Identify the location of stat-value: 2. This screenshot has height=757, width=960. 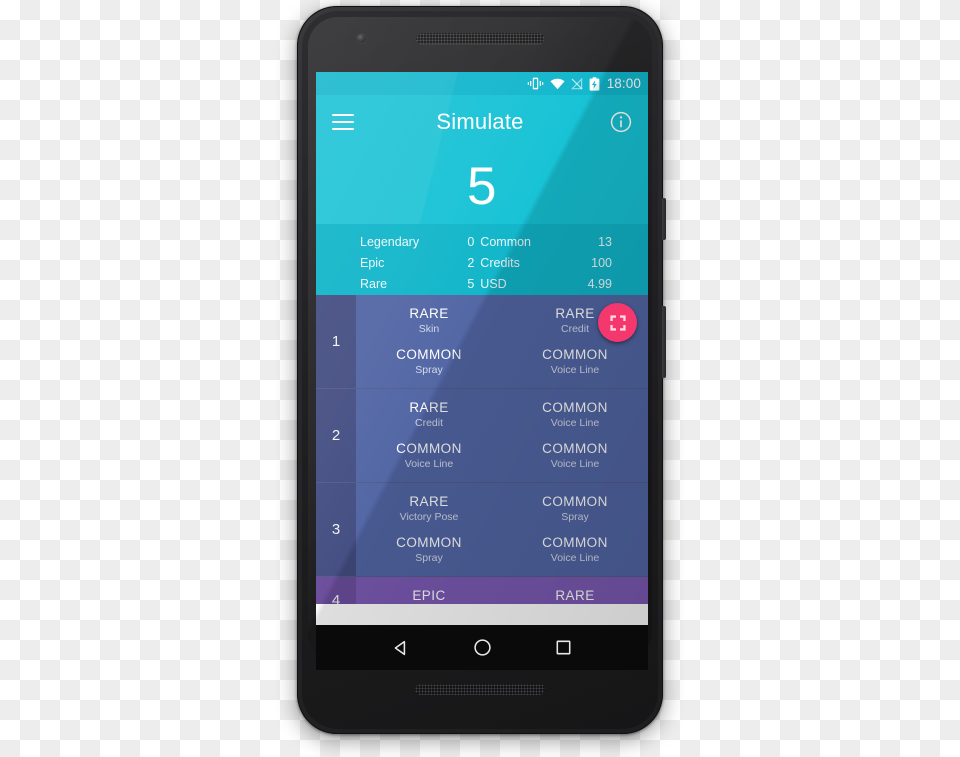
(471, 263).